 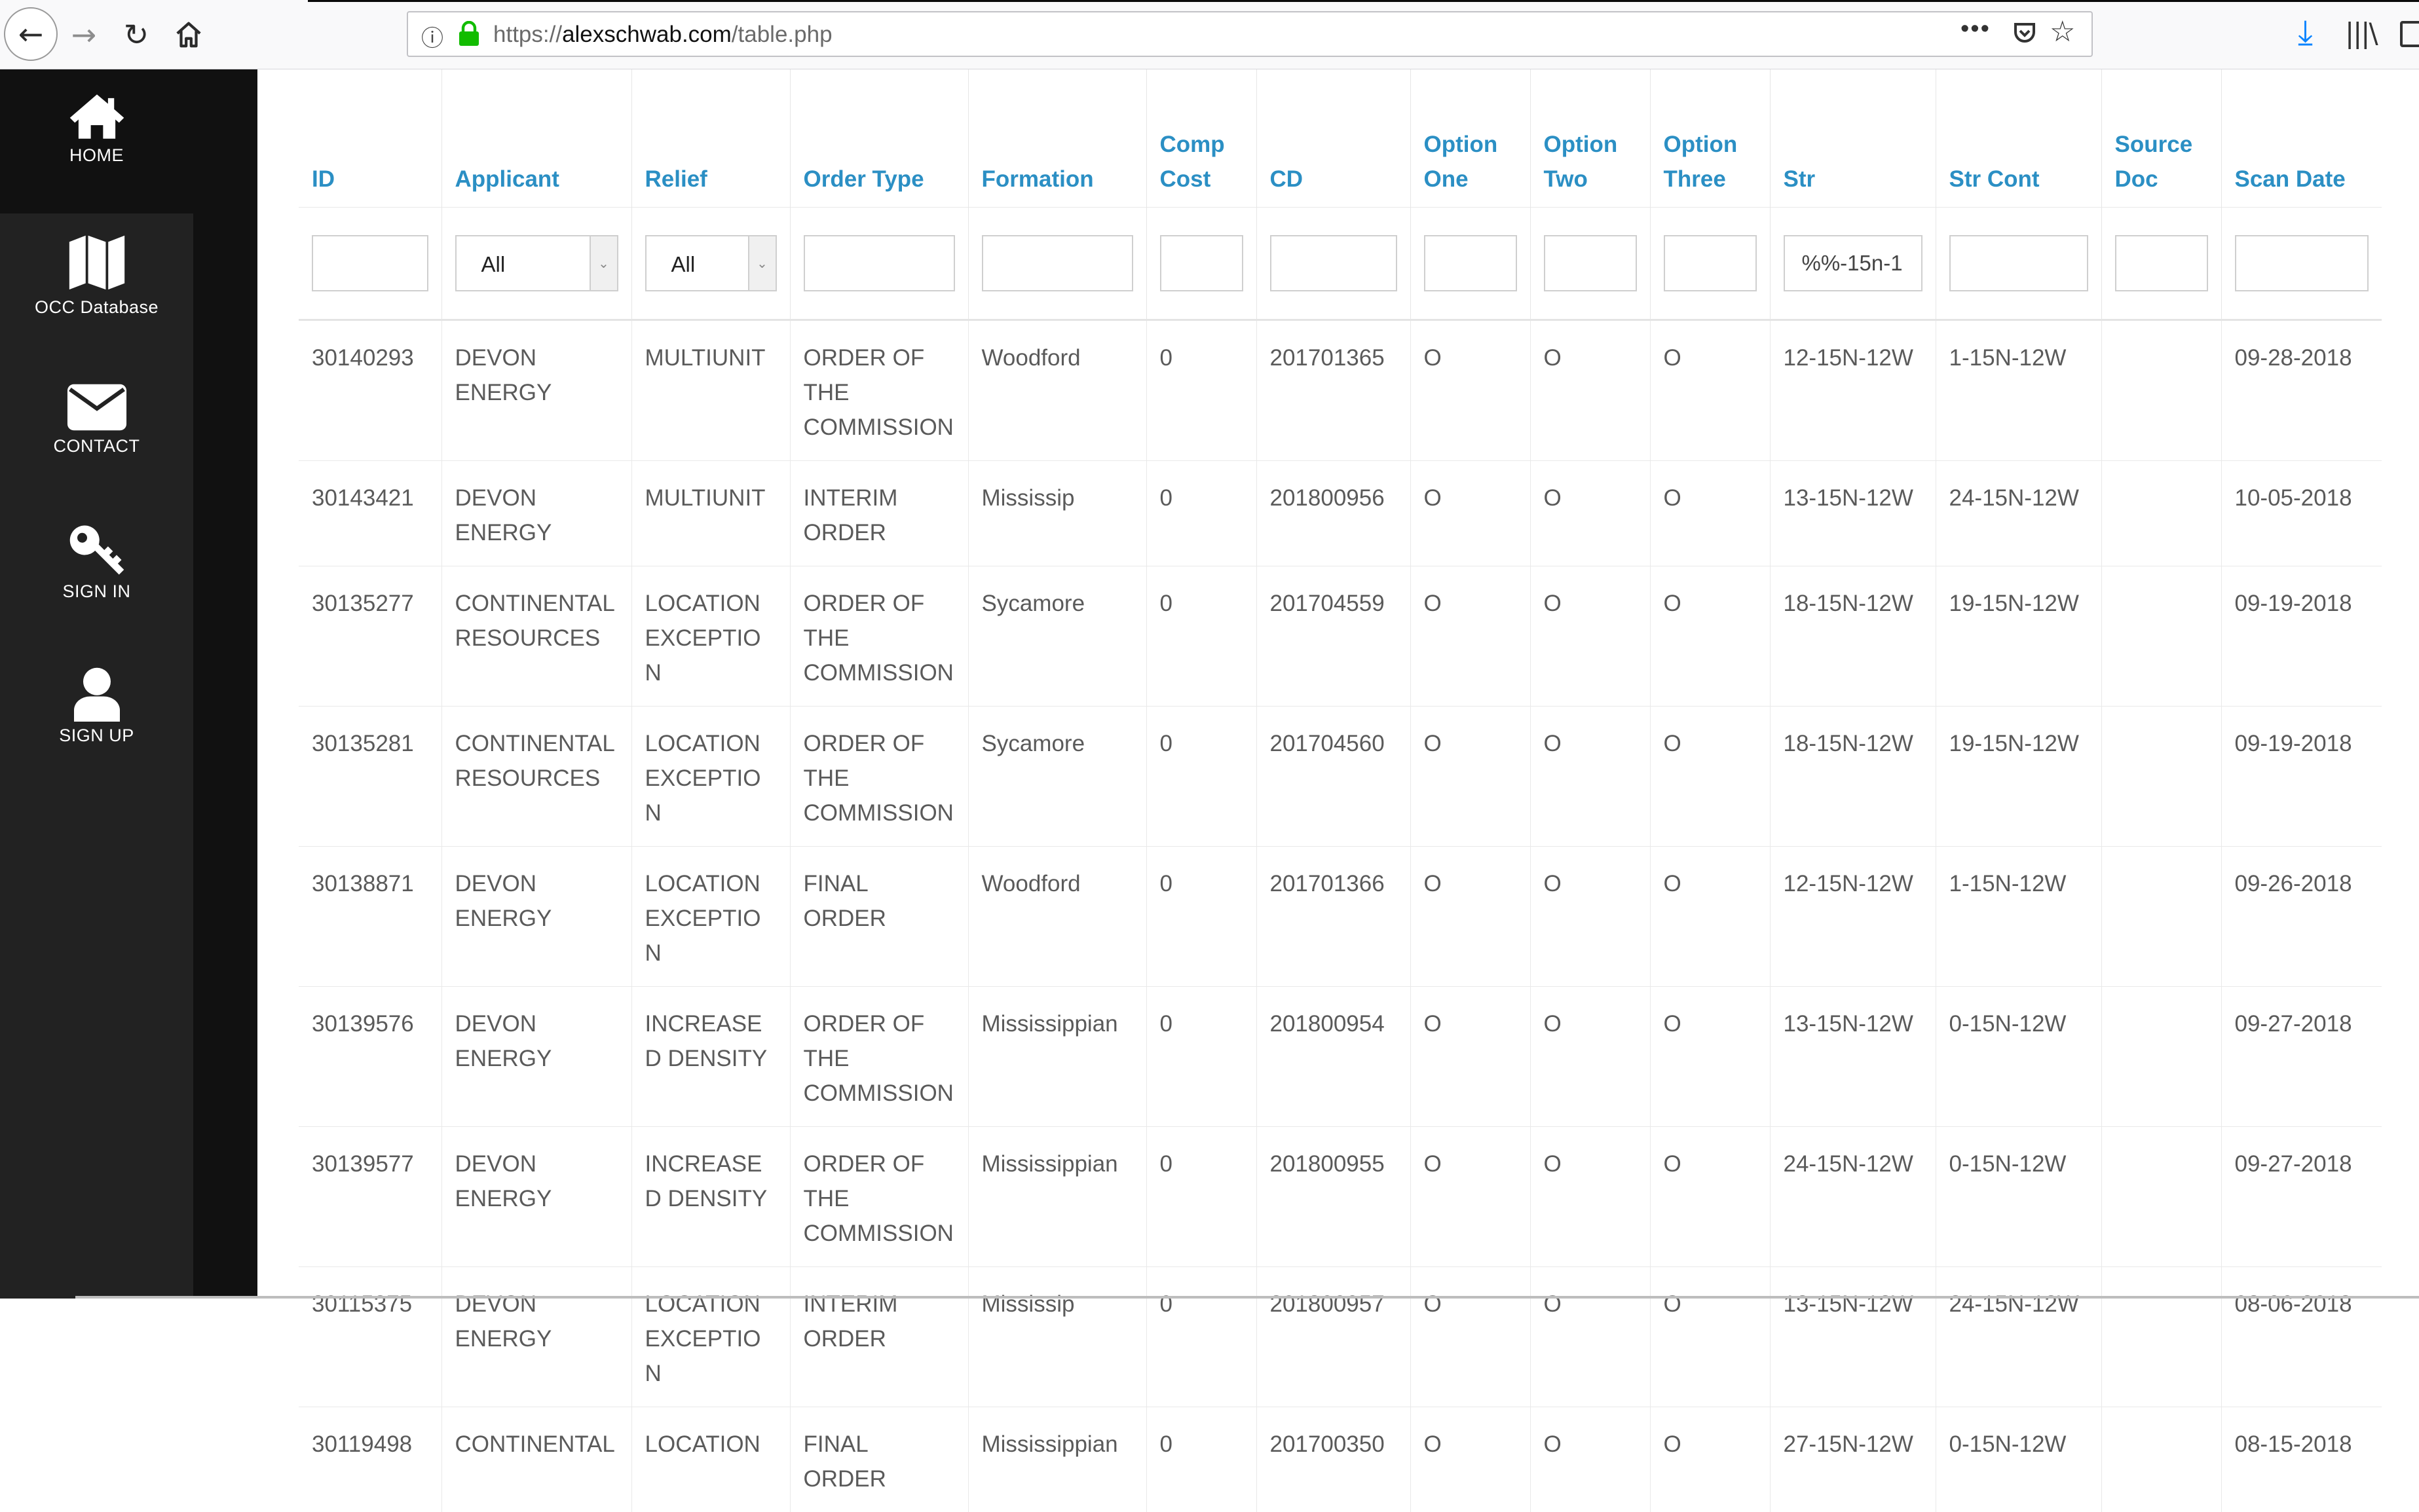 I want to click on nav-contact: CONTACT, so click(x=97, y=419).